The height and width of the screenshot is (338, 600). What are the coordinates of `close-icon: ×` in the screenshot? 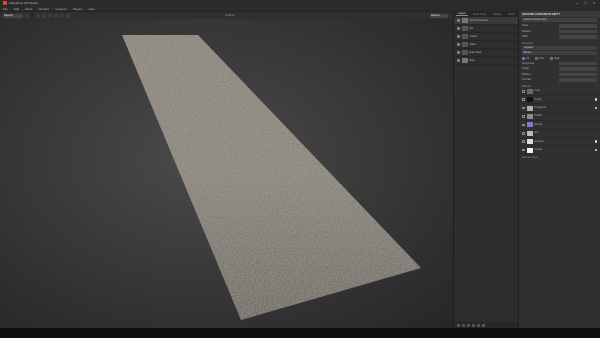 It's located at (594, 3).